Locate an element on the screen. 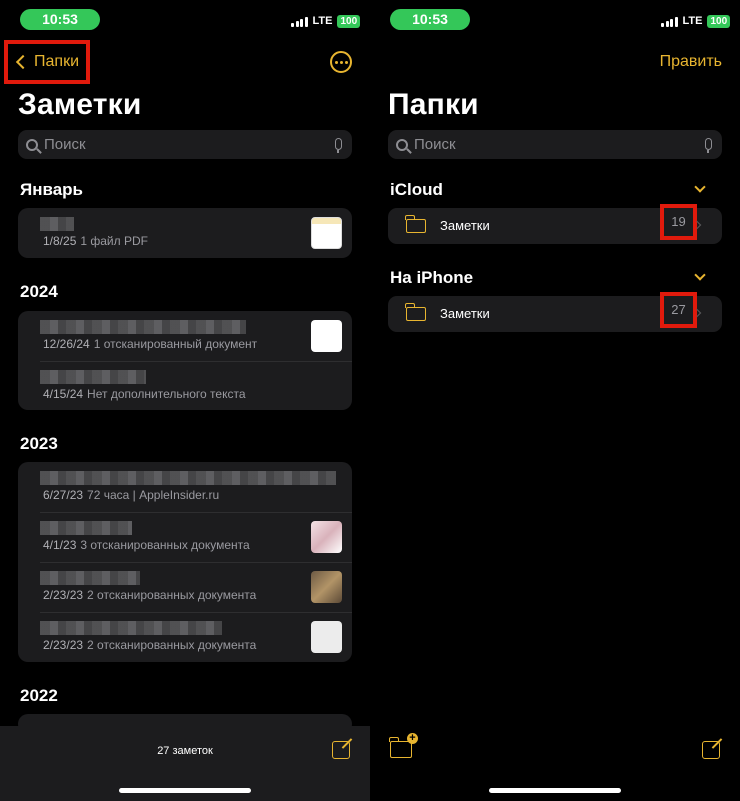  edit-button: Править is located at coordinates (691, 62).